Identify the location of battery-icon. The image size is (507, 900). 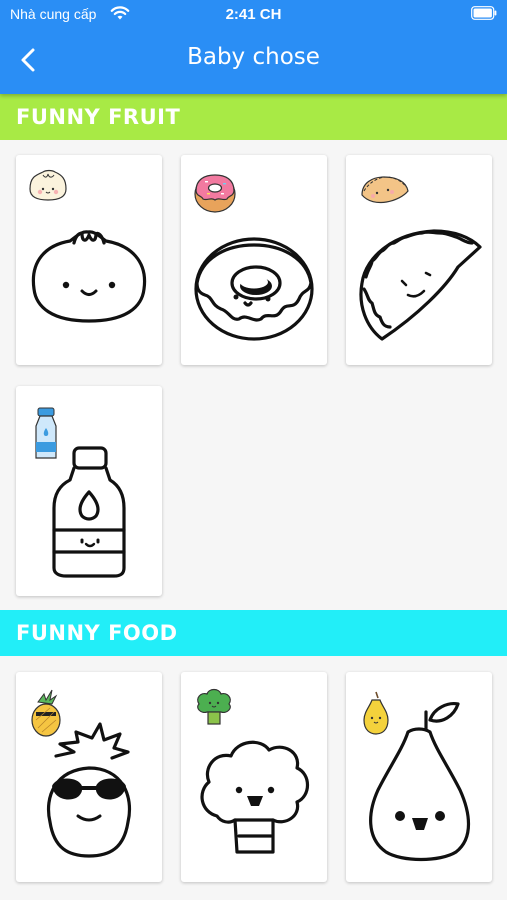
(484, 13).